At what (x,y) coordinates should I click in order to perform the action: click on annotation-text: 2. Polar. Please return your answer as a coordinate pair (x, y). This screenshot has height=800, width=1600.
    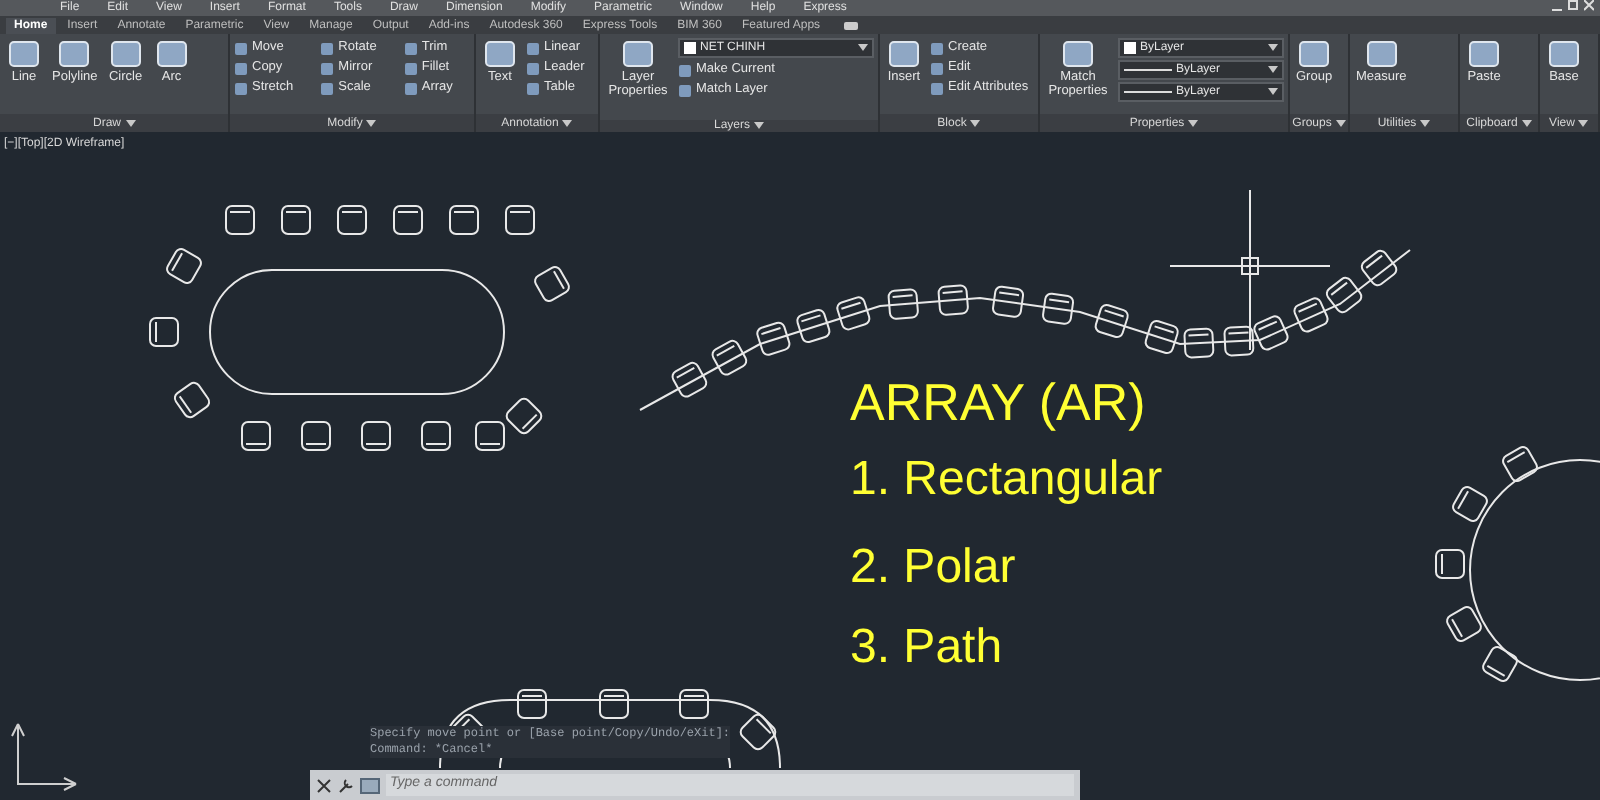
    Looking at the image, I should click on (933, 568).